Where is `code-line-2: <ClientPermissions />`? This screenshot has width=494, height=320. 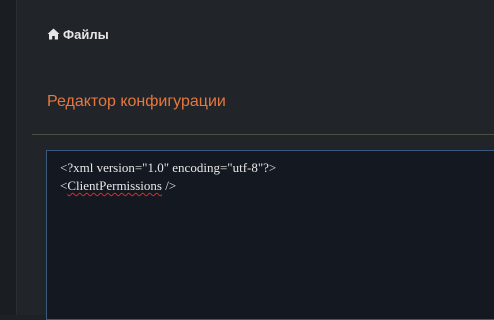
code-line-2: <ClientPermissions /> is located at coordinates (277, 186).